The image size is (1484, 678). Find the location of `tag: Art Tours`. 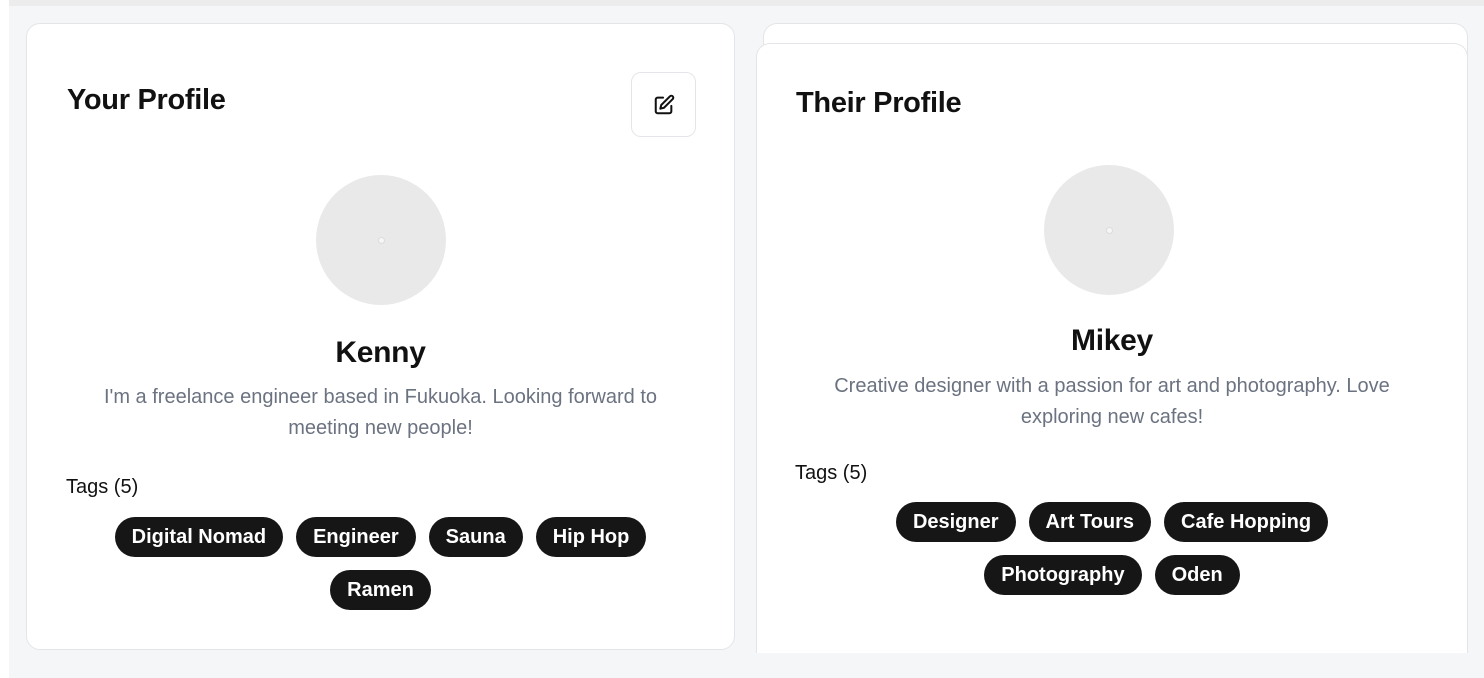

tag: Art Tours is located at coordinates (1090, 522).